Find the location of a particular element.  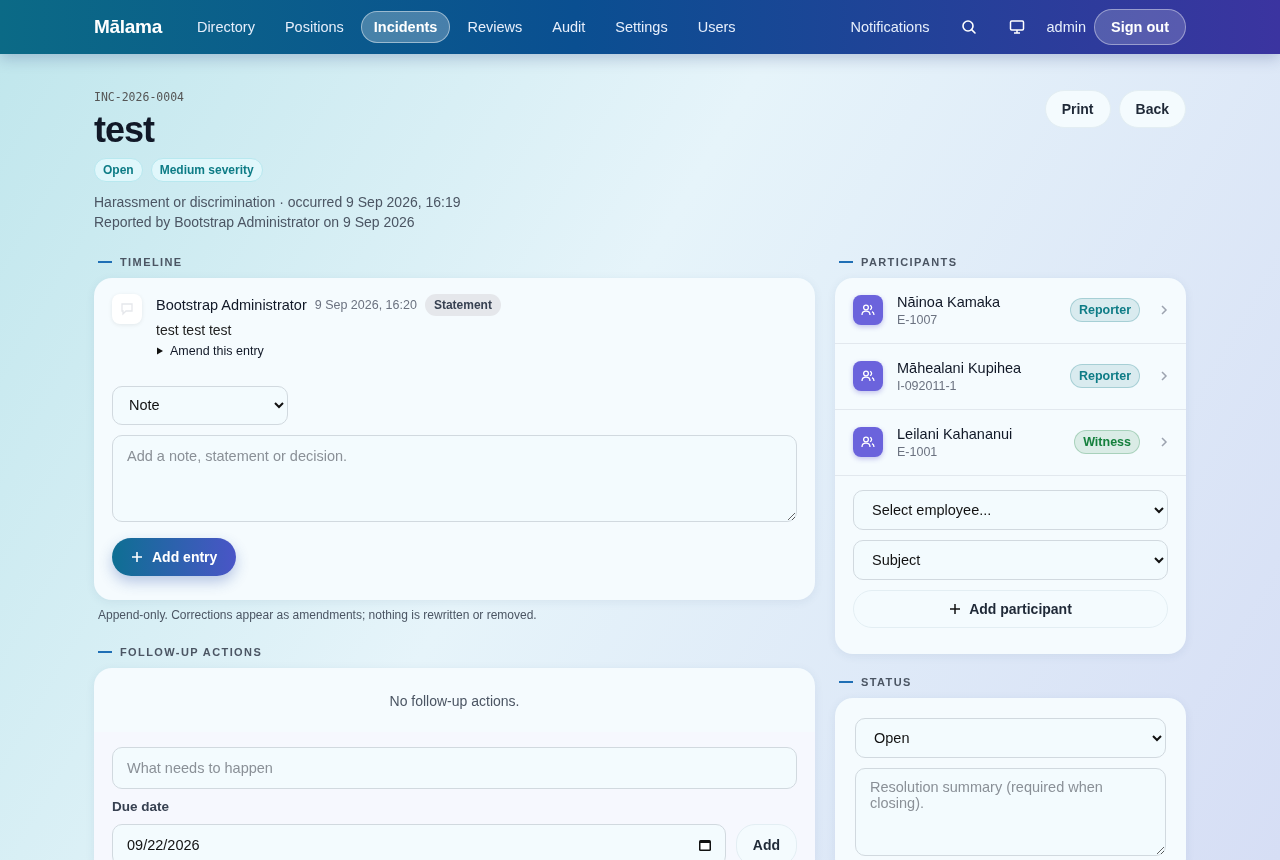

participant-id: E-1001 is located at coordinates (918, 451).